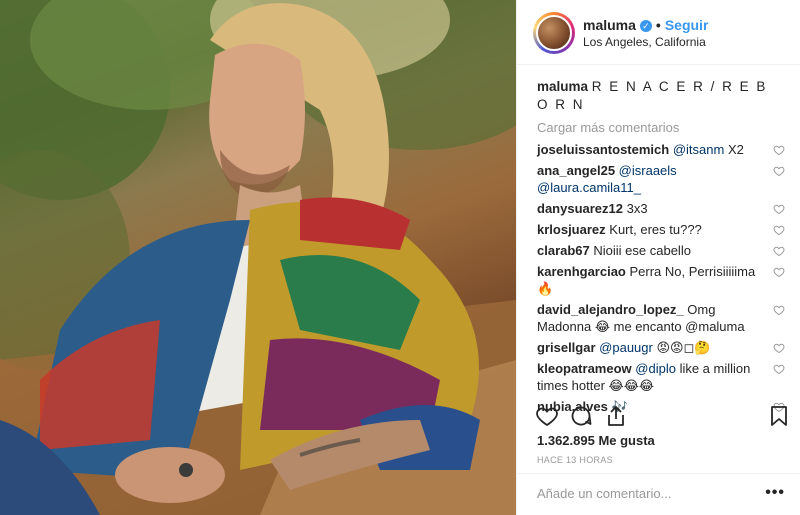 This screenshot has width=800, height=515. I want to click on likes-count: 1.362.895 Me gusta, so click(596, 440).